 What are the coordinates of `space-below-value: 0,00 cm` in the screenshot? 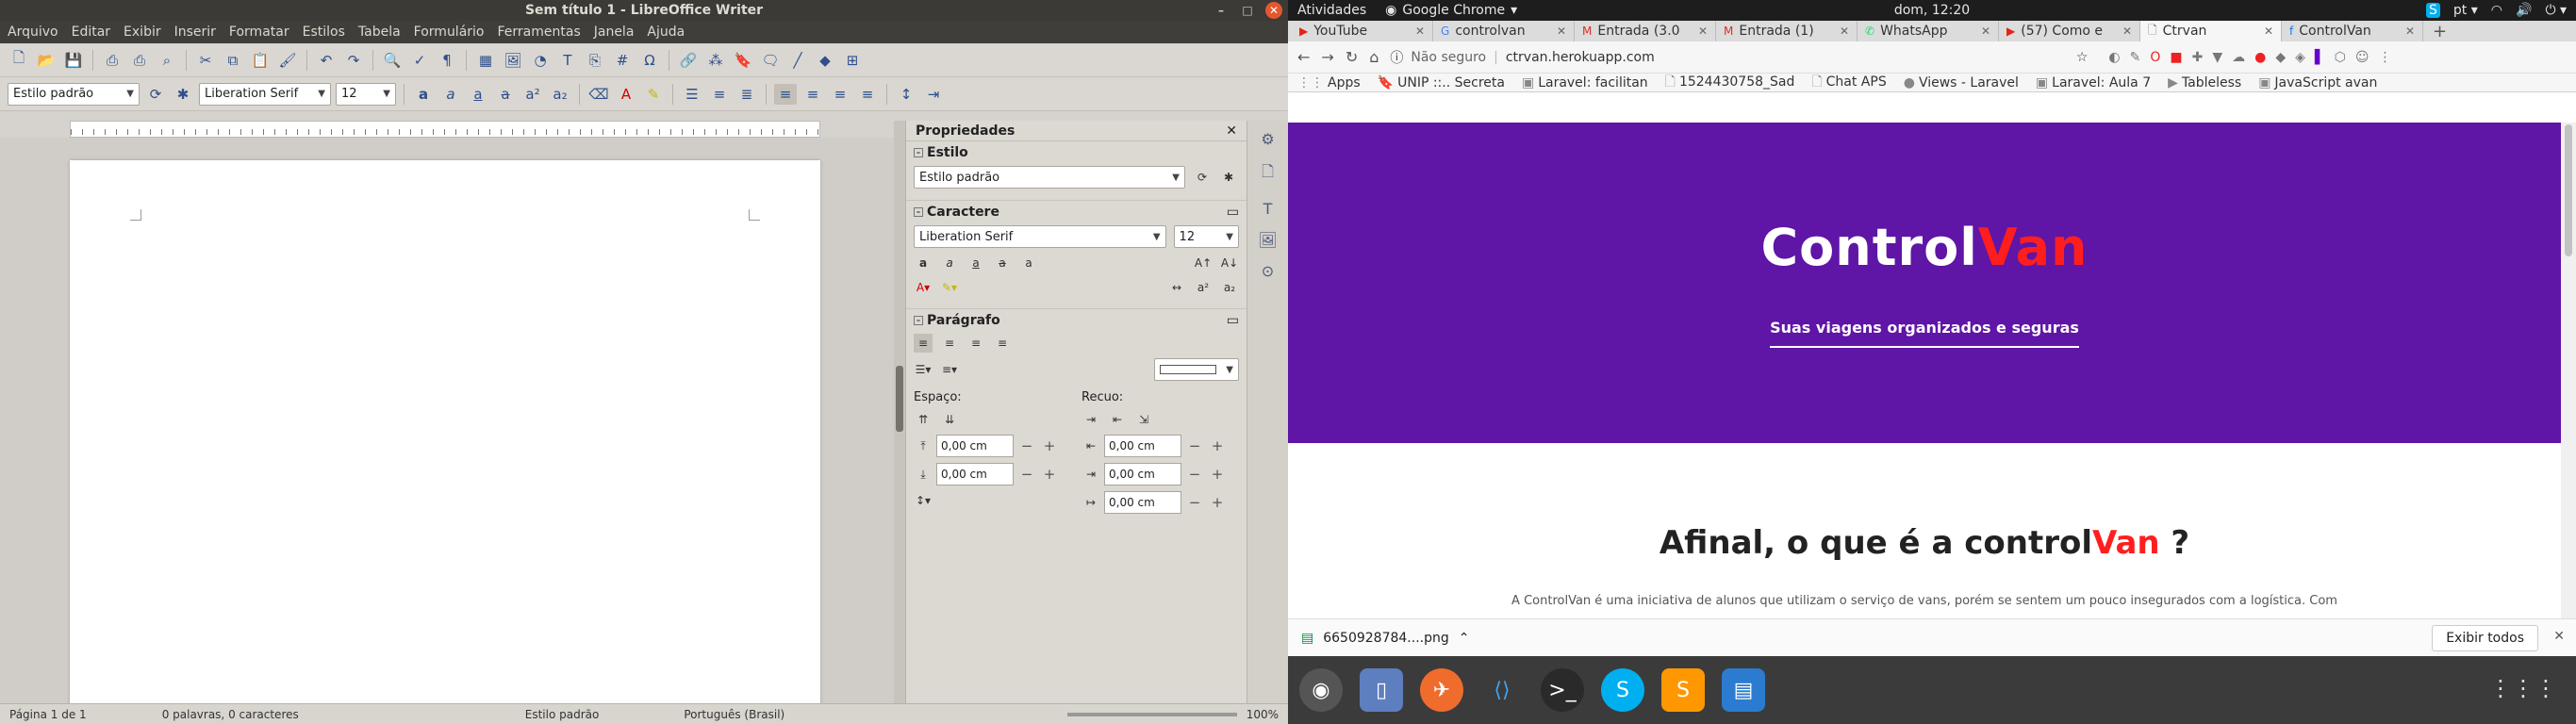 It's located at (975, 474).